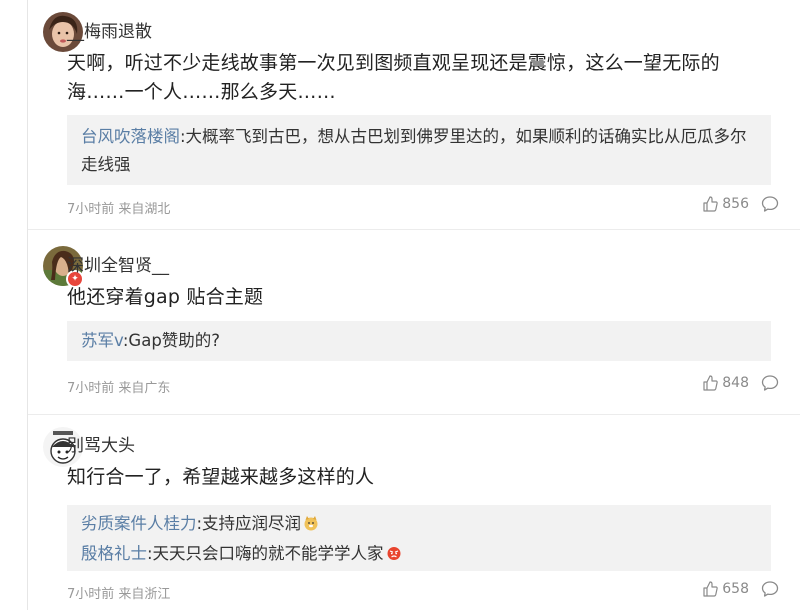  I want to click on comment-timestamp: 7小时前 来自湖北, so click(119, 209).